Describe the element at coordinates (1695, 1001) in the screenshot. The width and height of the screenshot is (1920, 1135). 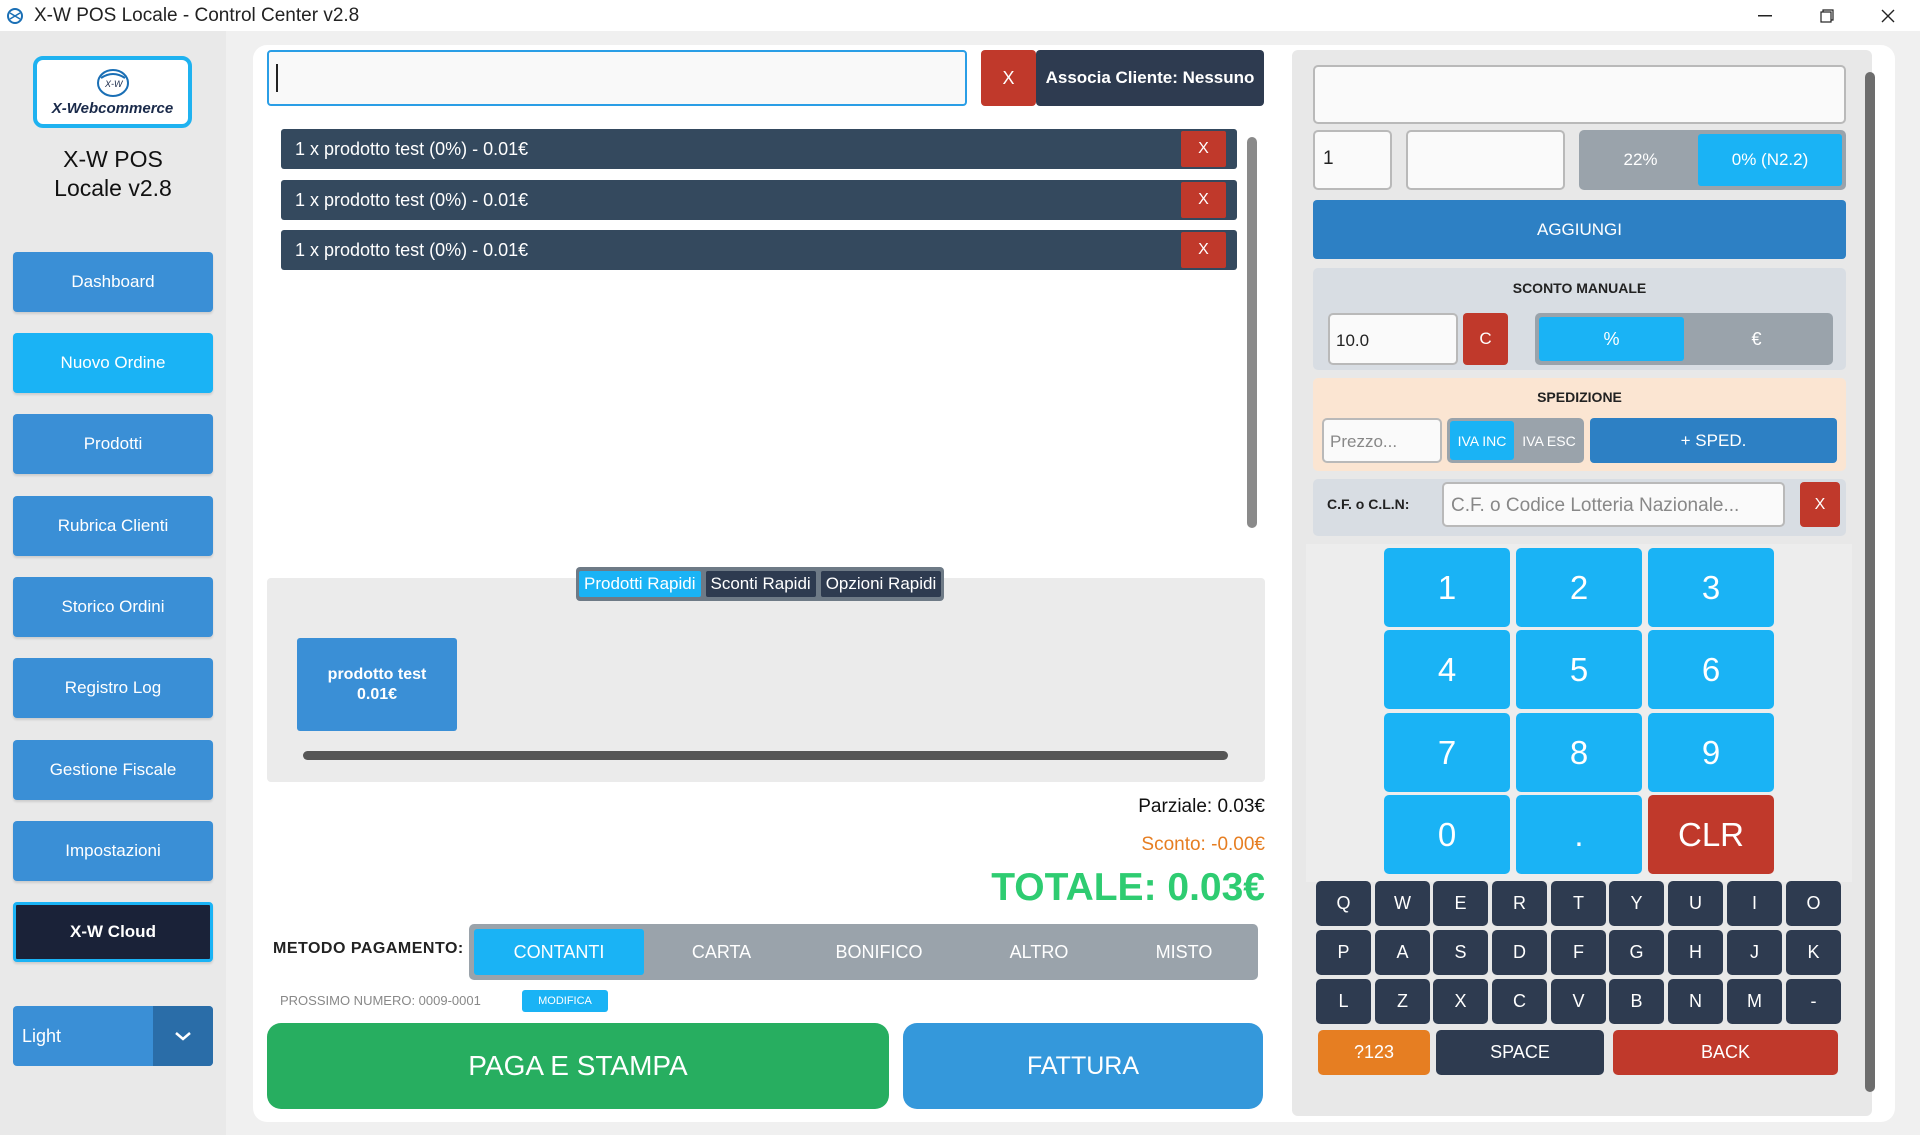
I see `key-n: N` at that location.